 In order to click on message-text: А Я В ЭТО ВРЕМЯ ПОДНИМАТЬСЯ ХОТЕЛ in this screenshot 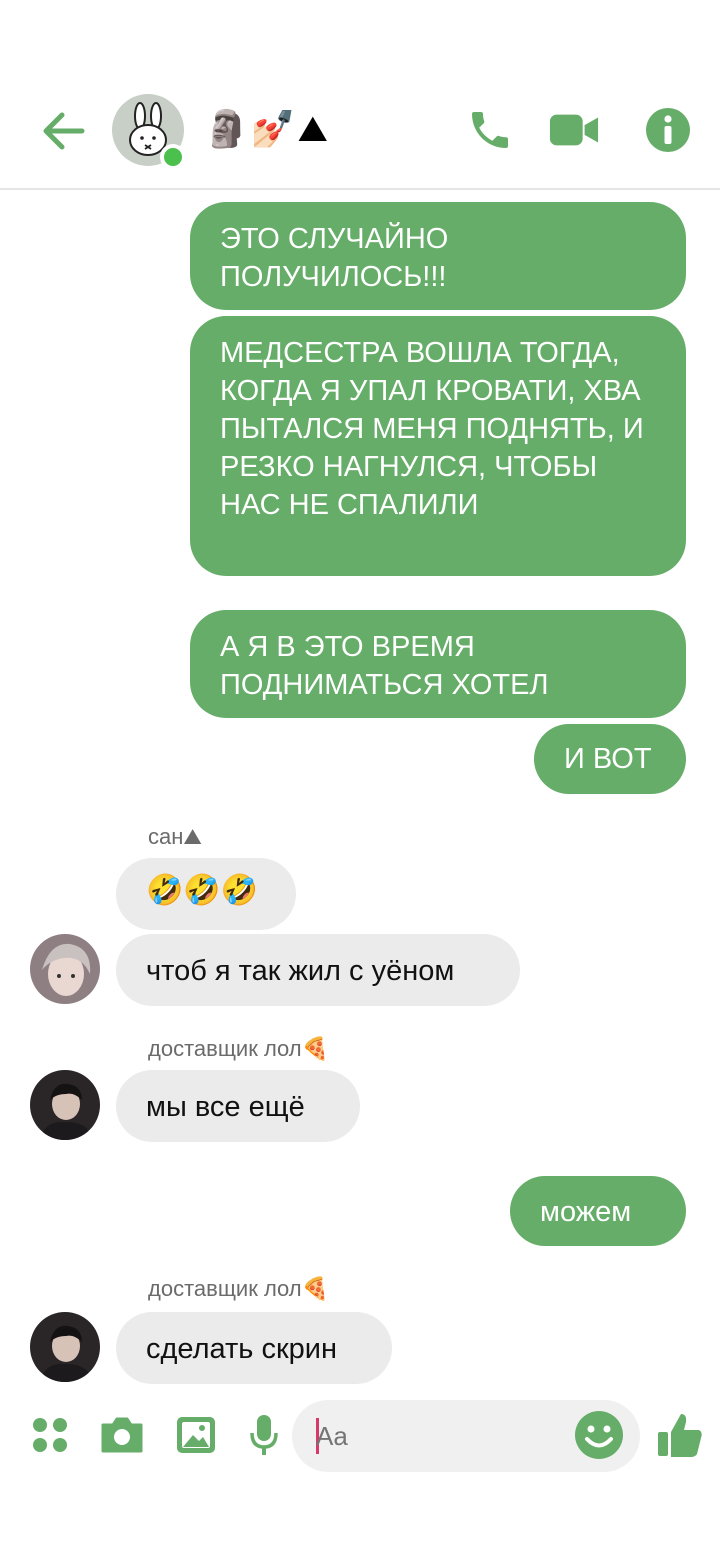, I will do `click(384, 666)`.